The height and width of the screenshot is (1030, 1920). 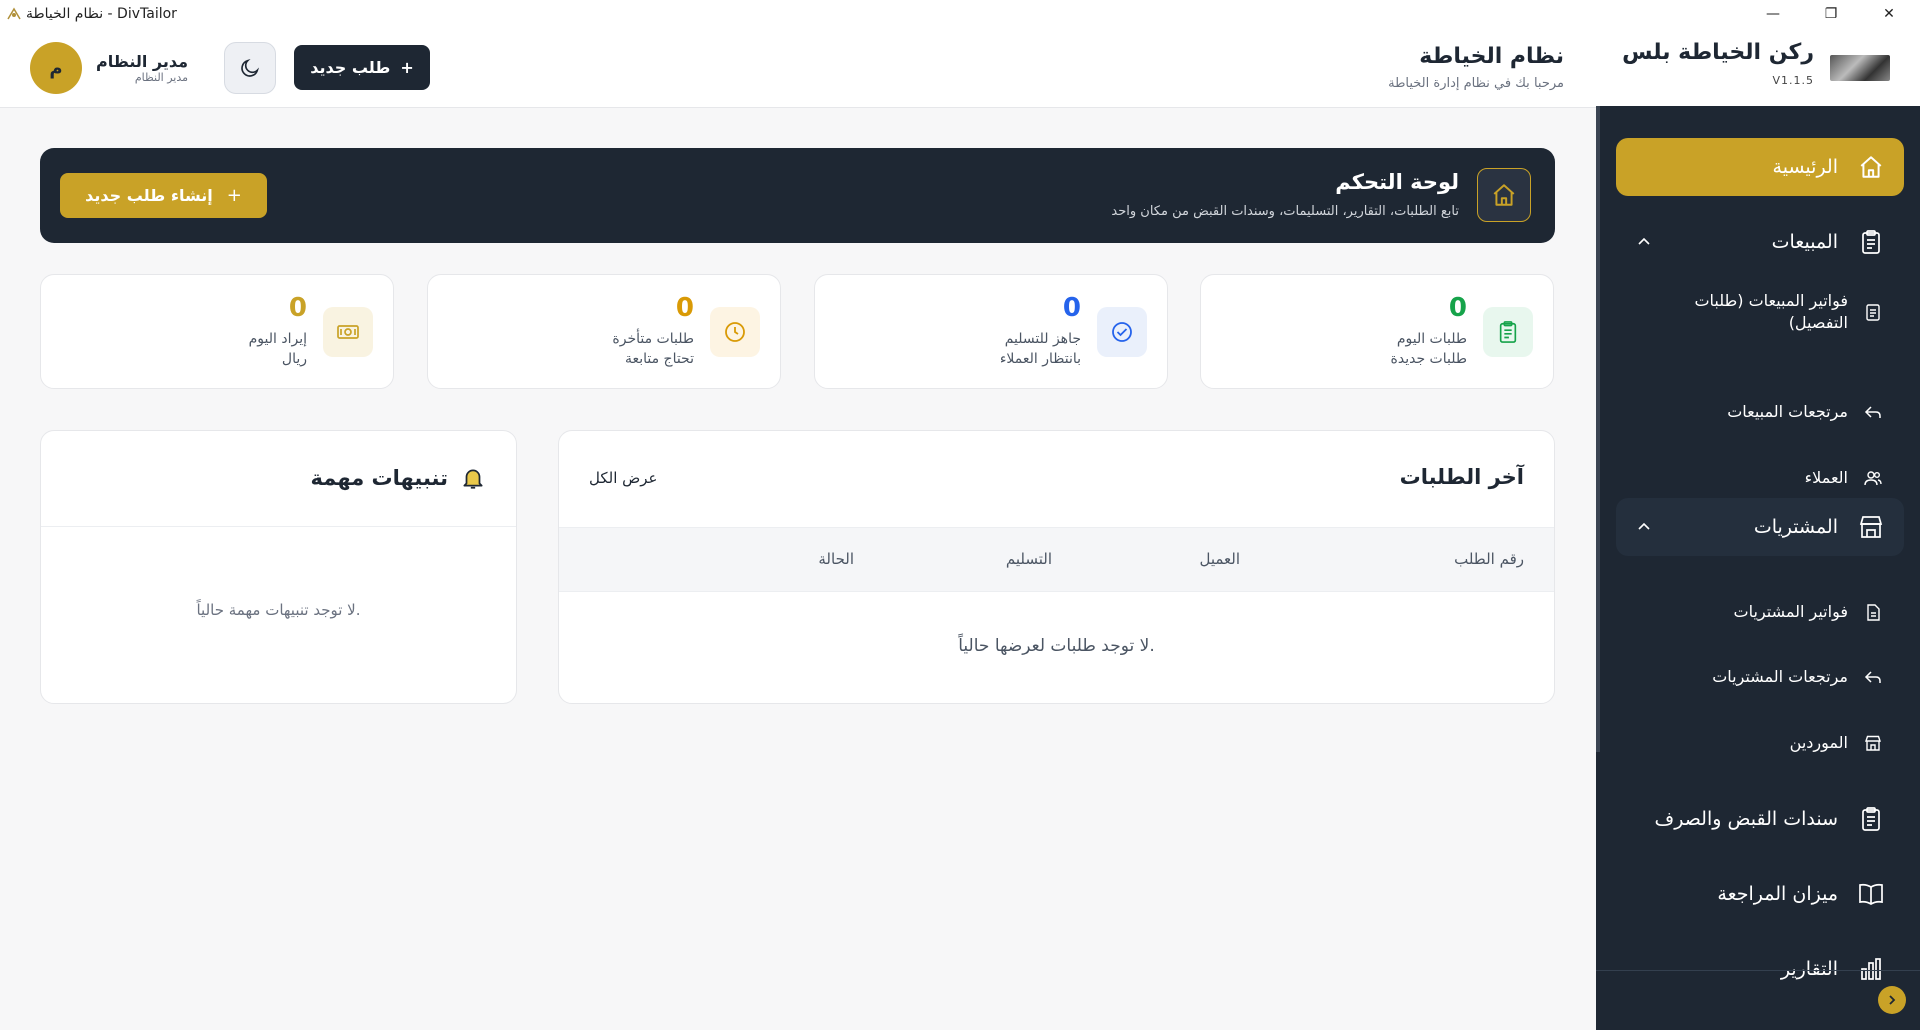 I want to click on brand-version: V1.1.5, so click(x=1793, y=80).